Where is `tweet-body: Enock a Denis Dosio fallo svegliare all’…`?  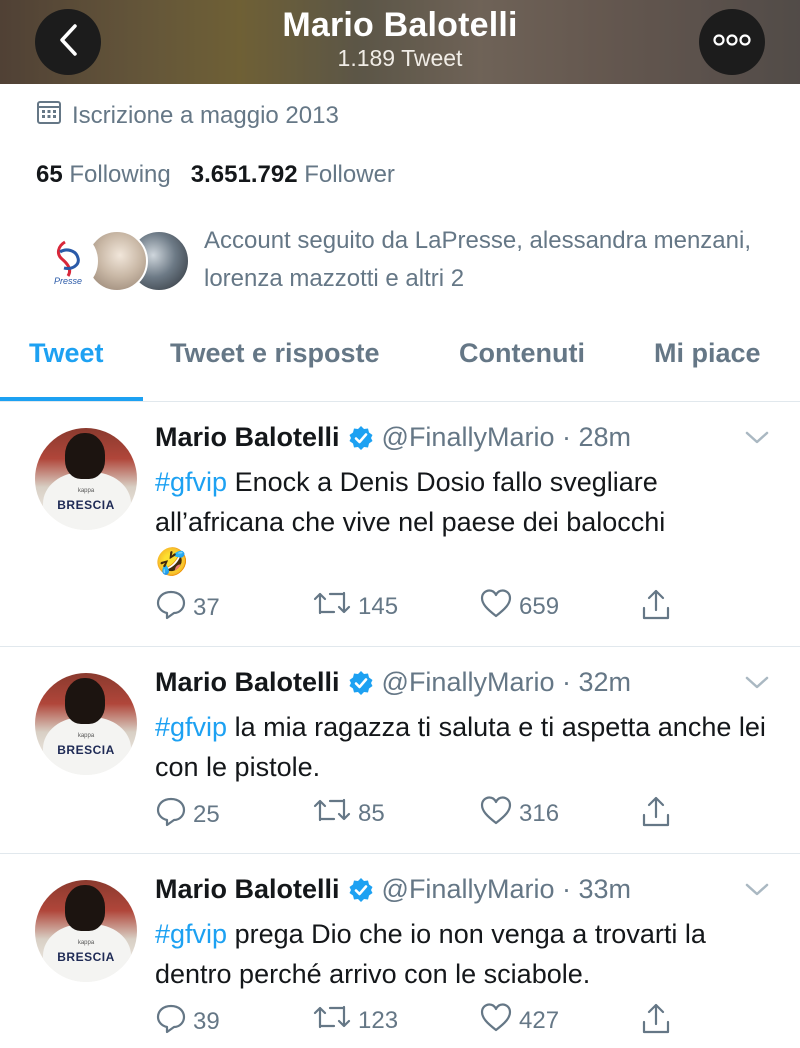 tweet-body: Enock a Denis Dosio fallo svegliare all’… is located at coordinates (410, 502).